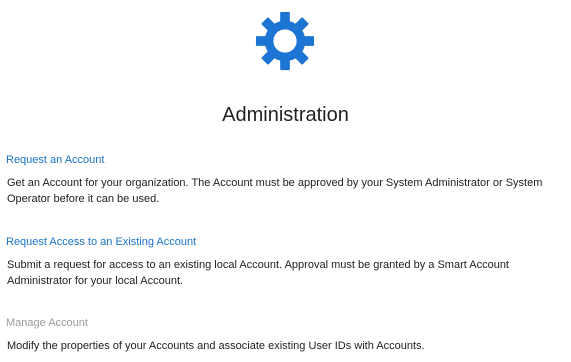  I want to click on request-access-link: Request Access to an Existing Account, so click(286, 242).